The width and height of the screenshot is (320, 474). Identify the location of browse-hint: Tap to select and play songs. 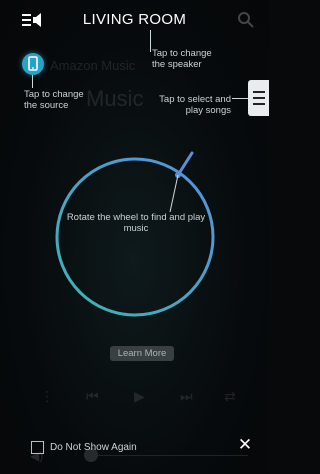
(195, 105).